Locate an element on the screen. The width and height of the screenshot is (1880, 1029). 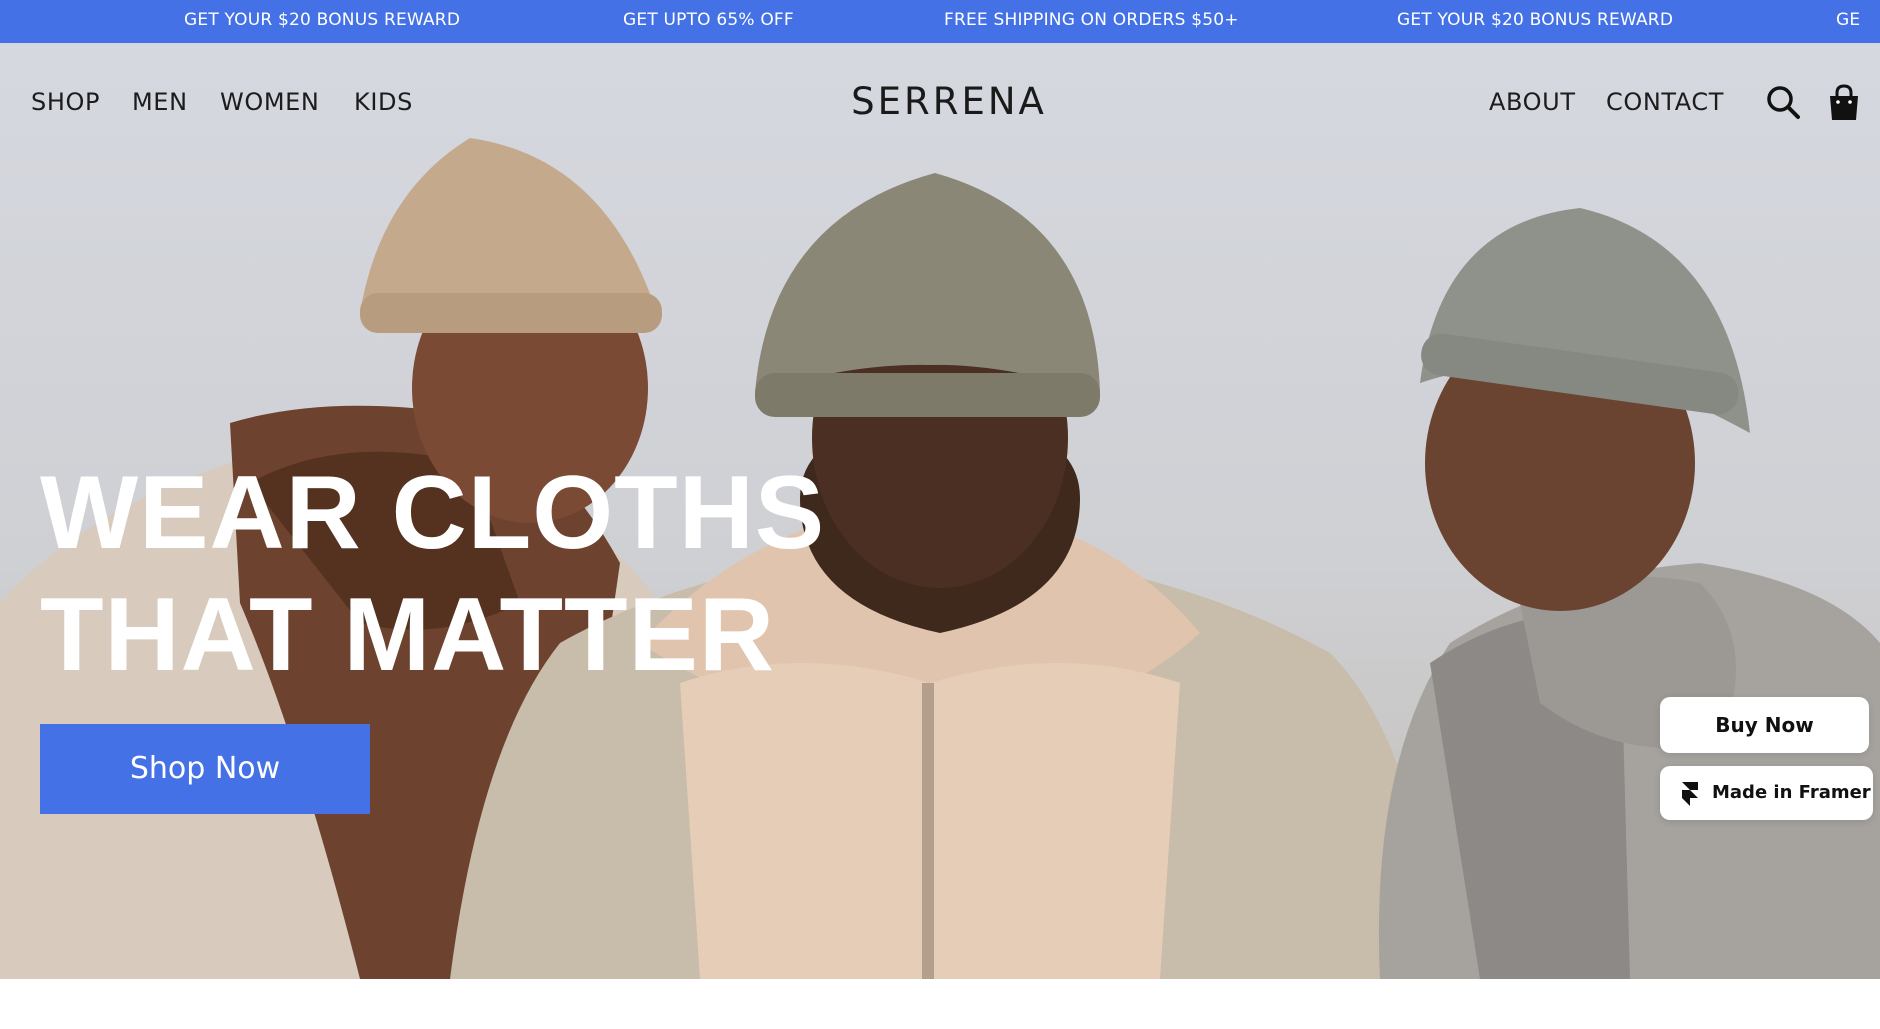
hero-headline-line: THAT MATTER is located at coordinates (407, 635).